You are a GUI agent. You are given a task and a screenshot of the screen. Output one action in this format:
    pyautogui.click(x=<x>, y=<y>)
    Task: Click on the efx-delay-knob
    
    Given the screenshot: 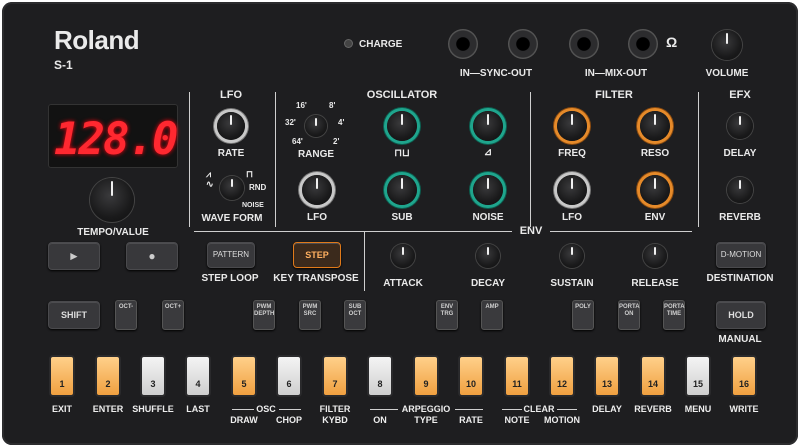 What is the action you would take?
    pyautogui.click(x=740, y=126)
    